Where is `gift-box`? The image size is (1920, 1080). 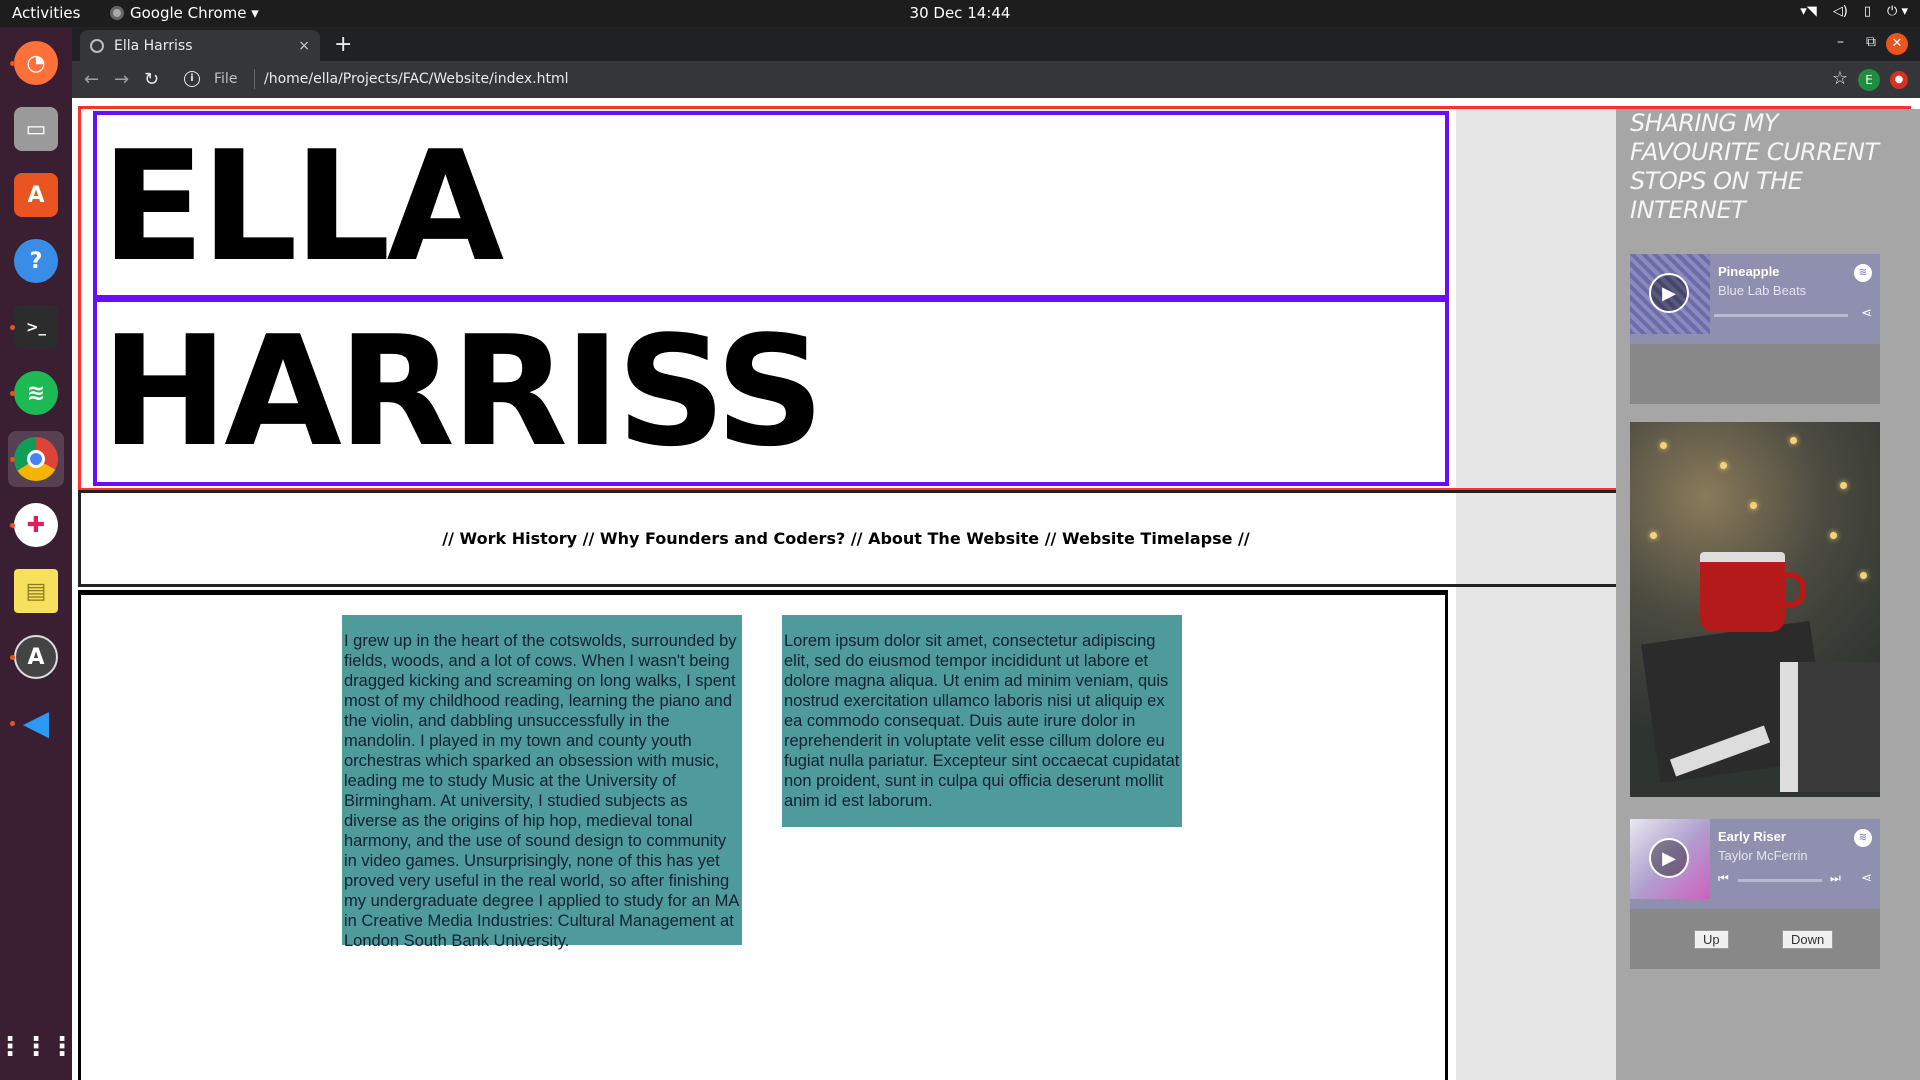 gift-box is located at coordinates (1830, 727).